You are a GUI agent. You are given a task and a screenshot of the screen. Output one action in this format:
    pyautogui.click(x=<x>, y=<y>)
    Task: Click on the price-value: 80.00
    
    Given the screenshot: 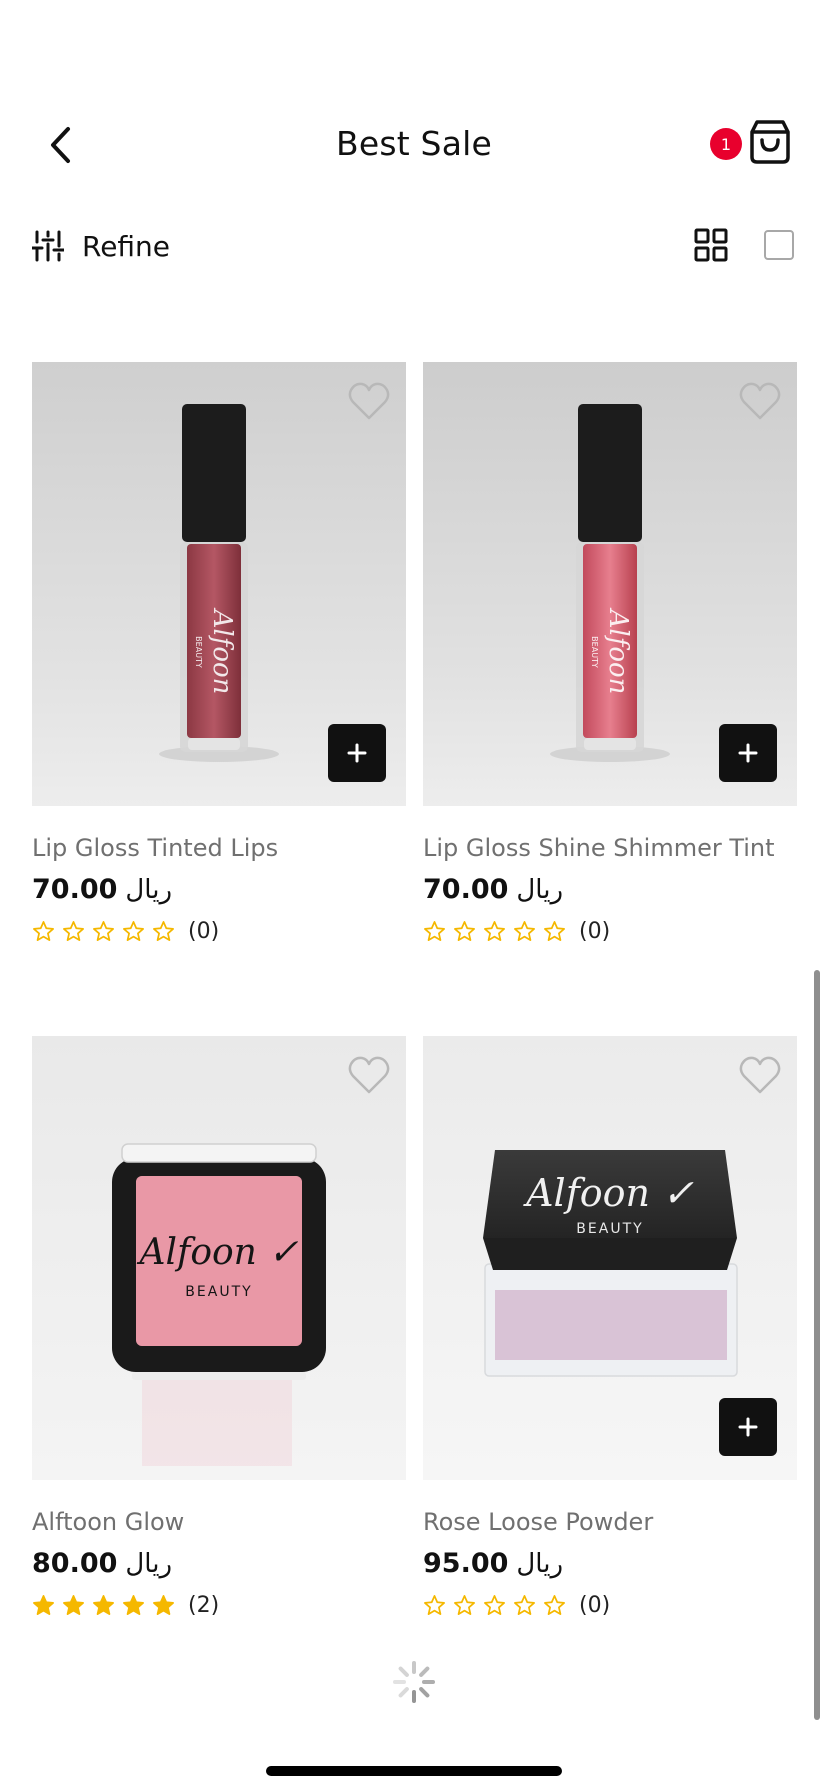 What is the action you would take?
    pyautogui.click(x=75, y=1563)
    